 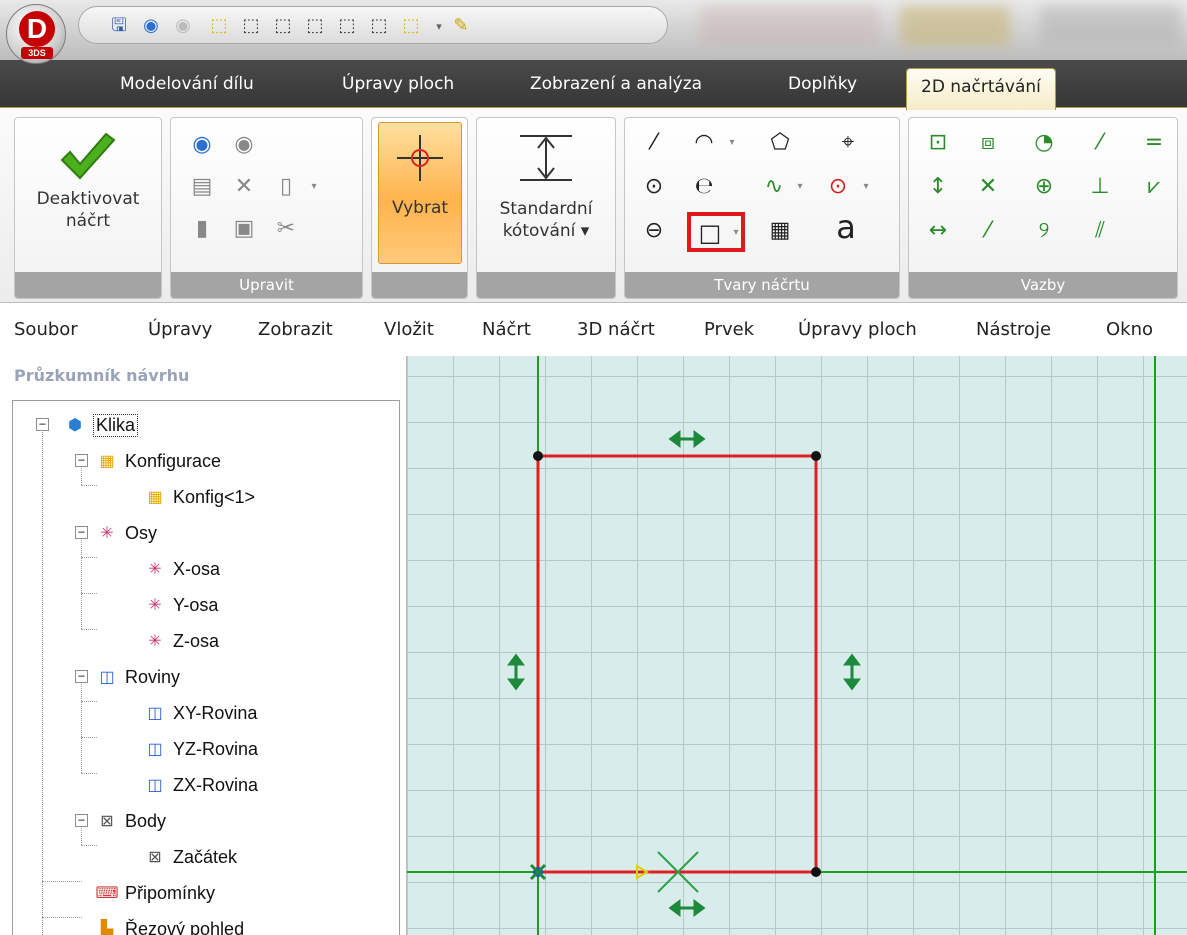 What do you see at coordinates (244, 229) in the screenshot?
I see `paste-special-icon: ▣` at bounding box center [244, 229].